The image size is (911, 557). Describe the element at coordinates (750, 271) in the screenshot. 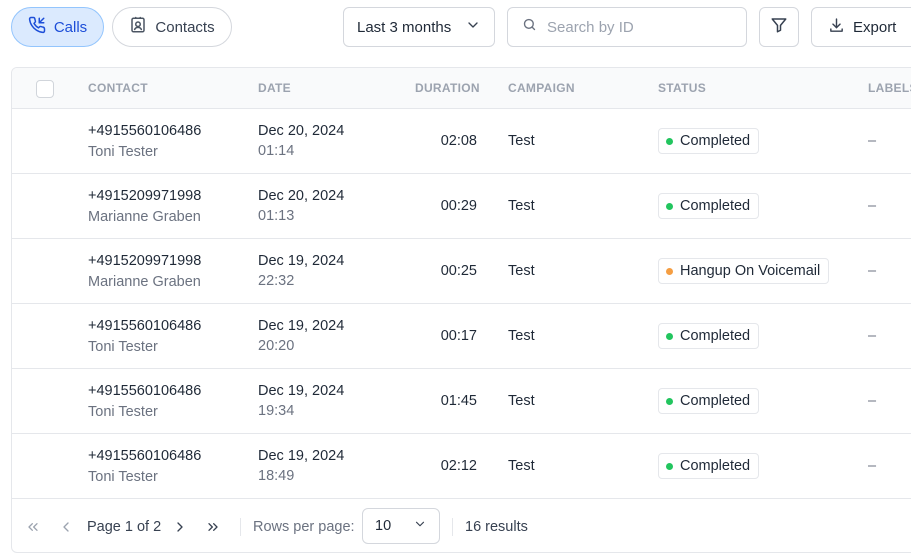

I see `status-text: Hangup On Voicemail` at that location.